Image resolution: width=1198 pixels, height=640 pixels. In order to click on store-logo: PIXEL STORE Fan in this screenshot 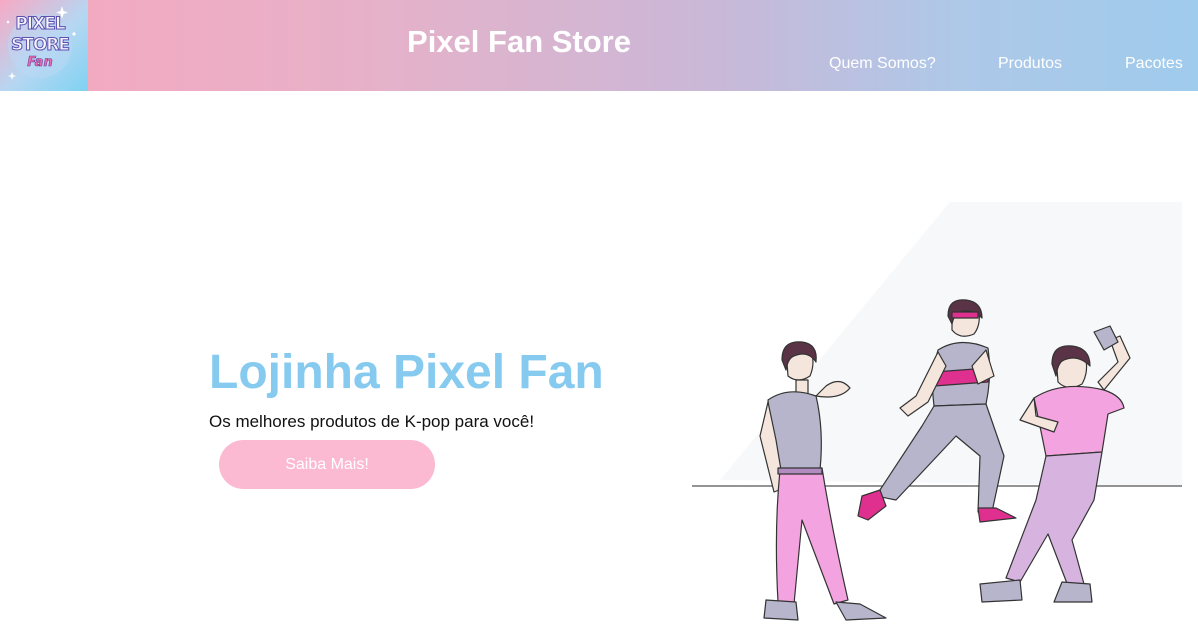, I will do `click(44, 45)`.